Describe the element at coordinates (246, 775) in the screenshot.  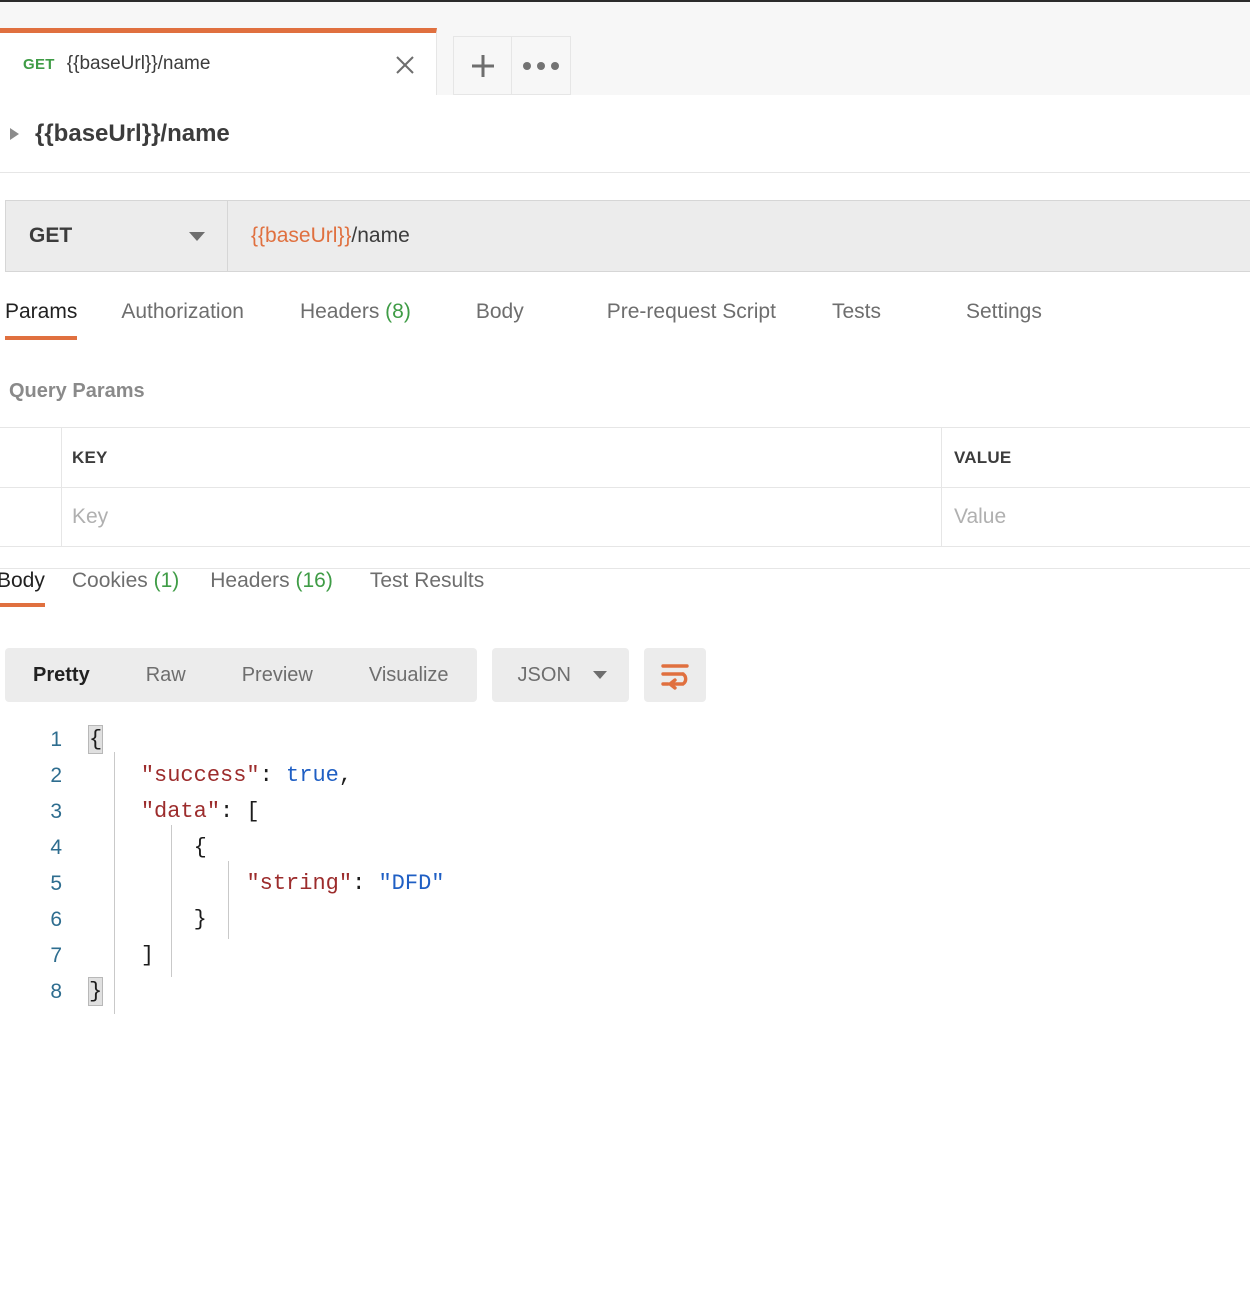
I see `code-line-text: "success": true,` at that location.